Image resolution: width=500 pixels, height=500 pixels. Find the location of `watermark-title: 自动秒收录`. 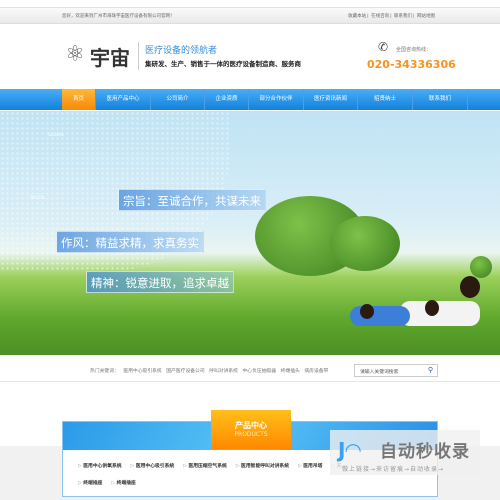

watermark-title: 自动秒收录 is located at coordinates (425, 452).